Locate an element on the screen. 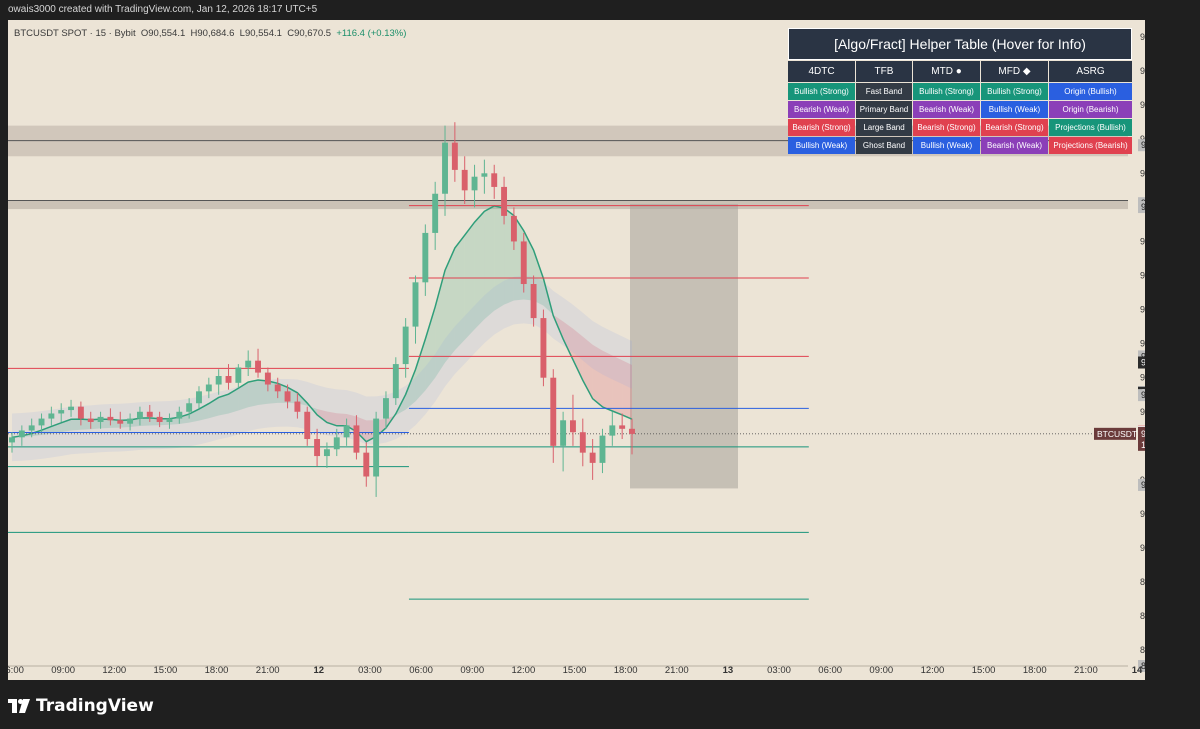  helper-cell-r0-c3: Bullish (Strong) is located at coordinates (1014, 91).